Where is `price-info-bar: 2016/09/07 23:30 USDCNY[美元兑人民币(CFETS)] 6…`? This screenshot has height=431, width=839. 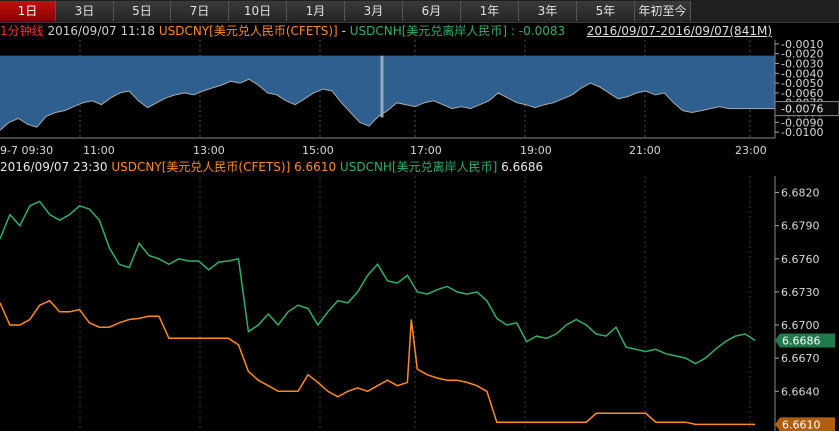
price-info-bar: 2016/09/07 23:30 USDCNY[美元兑人民币(CFETS)] 6… is located at coordinates (419, 167).